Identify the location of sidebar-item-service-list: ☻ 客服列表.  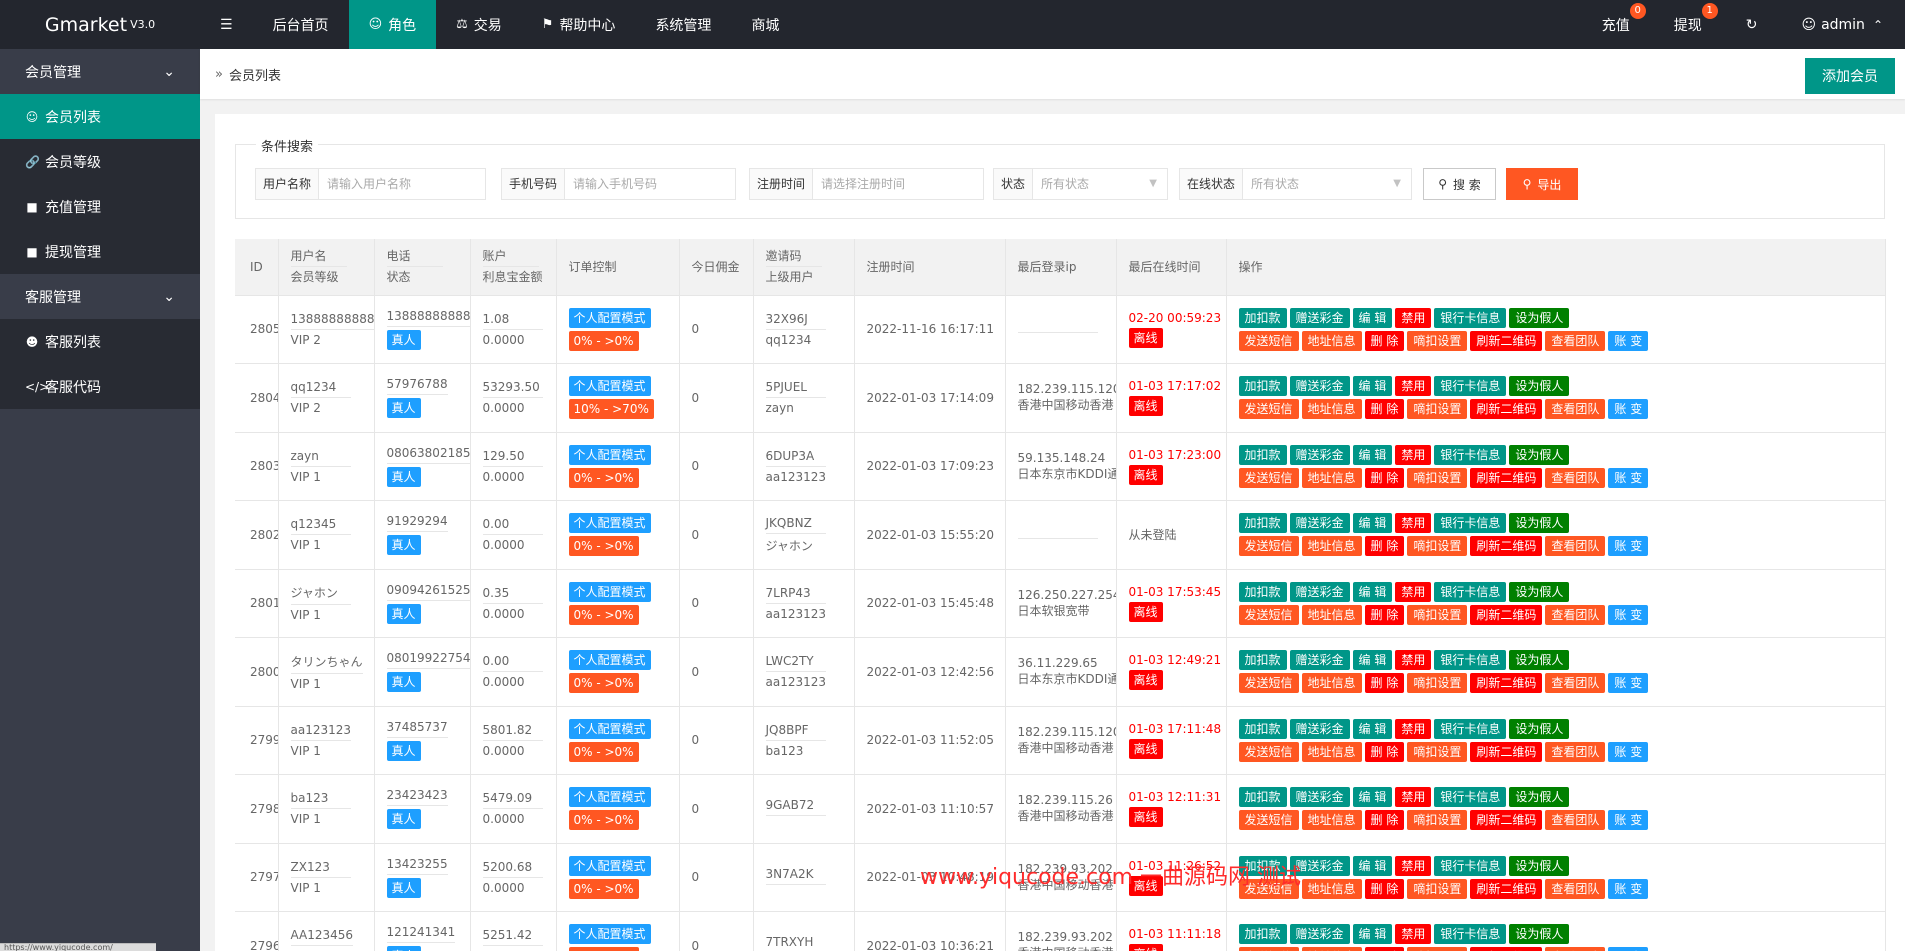
(100, 341).